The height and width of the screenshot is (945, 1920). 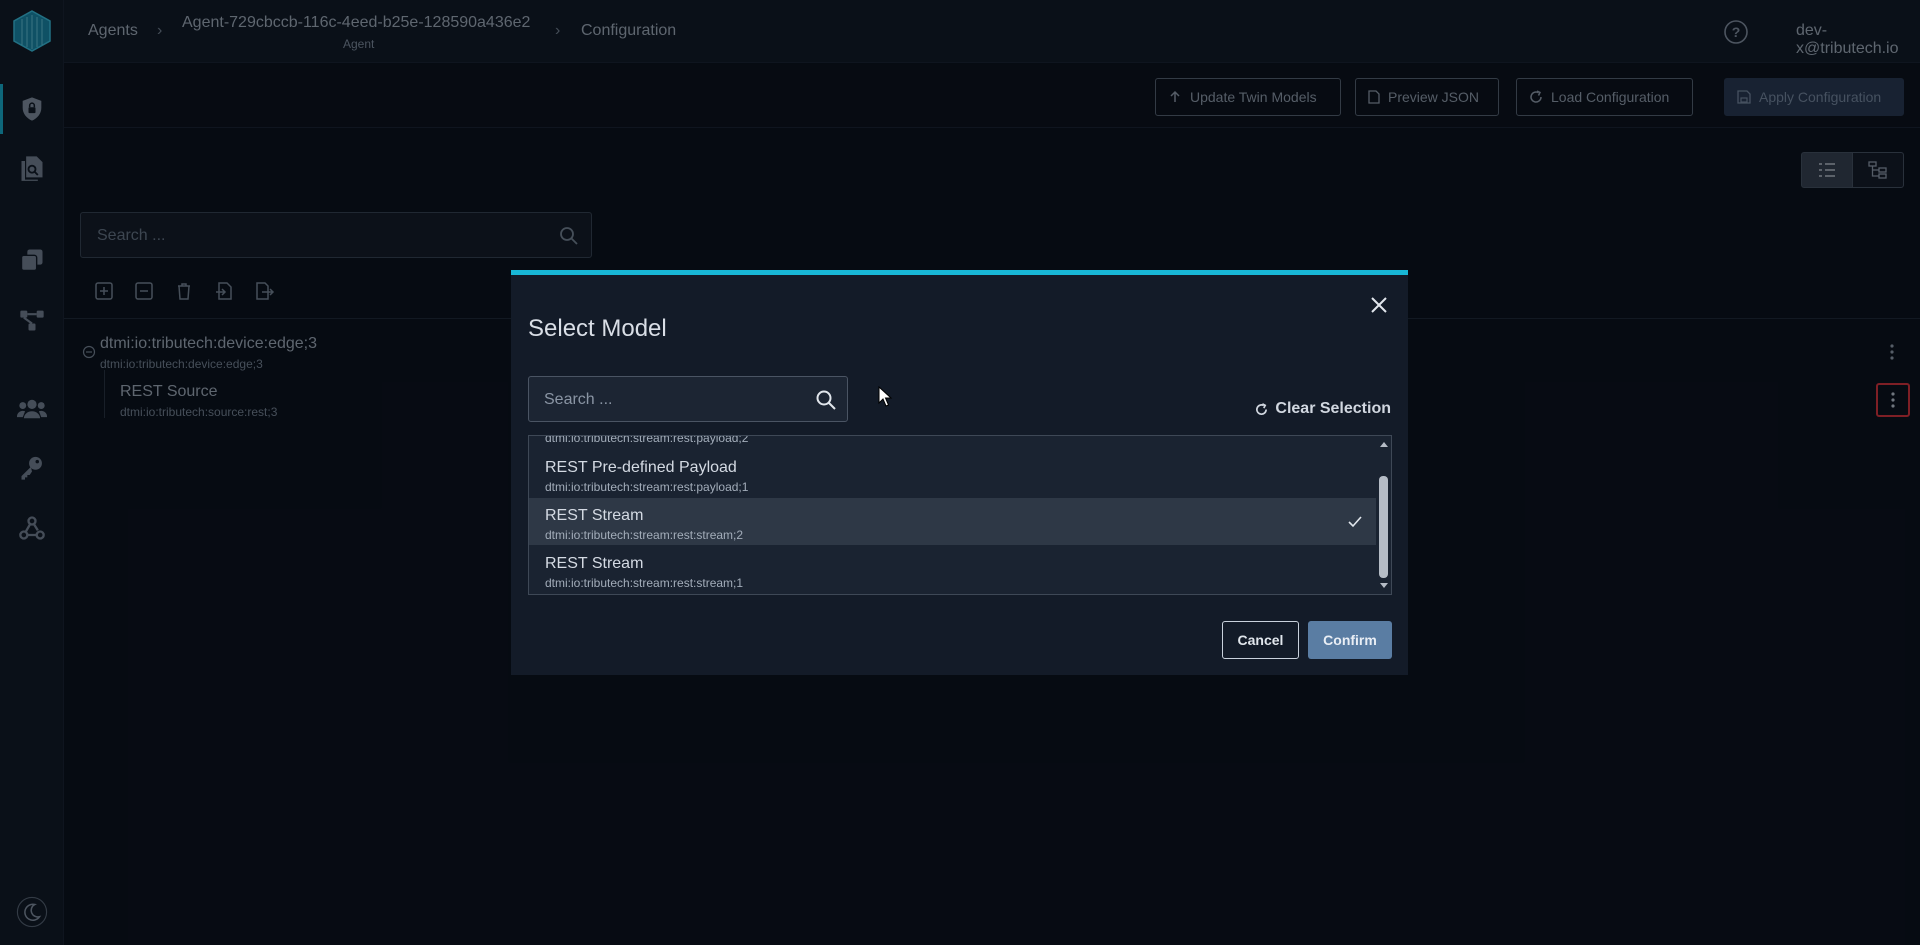 I want to click on list-item-partial-subtitle: dtmi:io:tributech:stream:rest:payload;2, so click(x=647, y=440).